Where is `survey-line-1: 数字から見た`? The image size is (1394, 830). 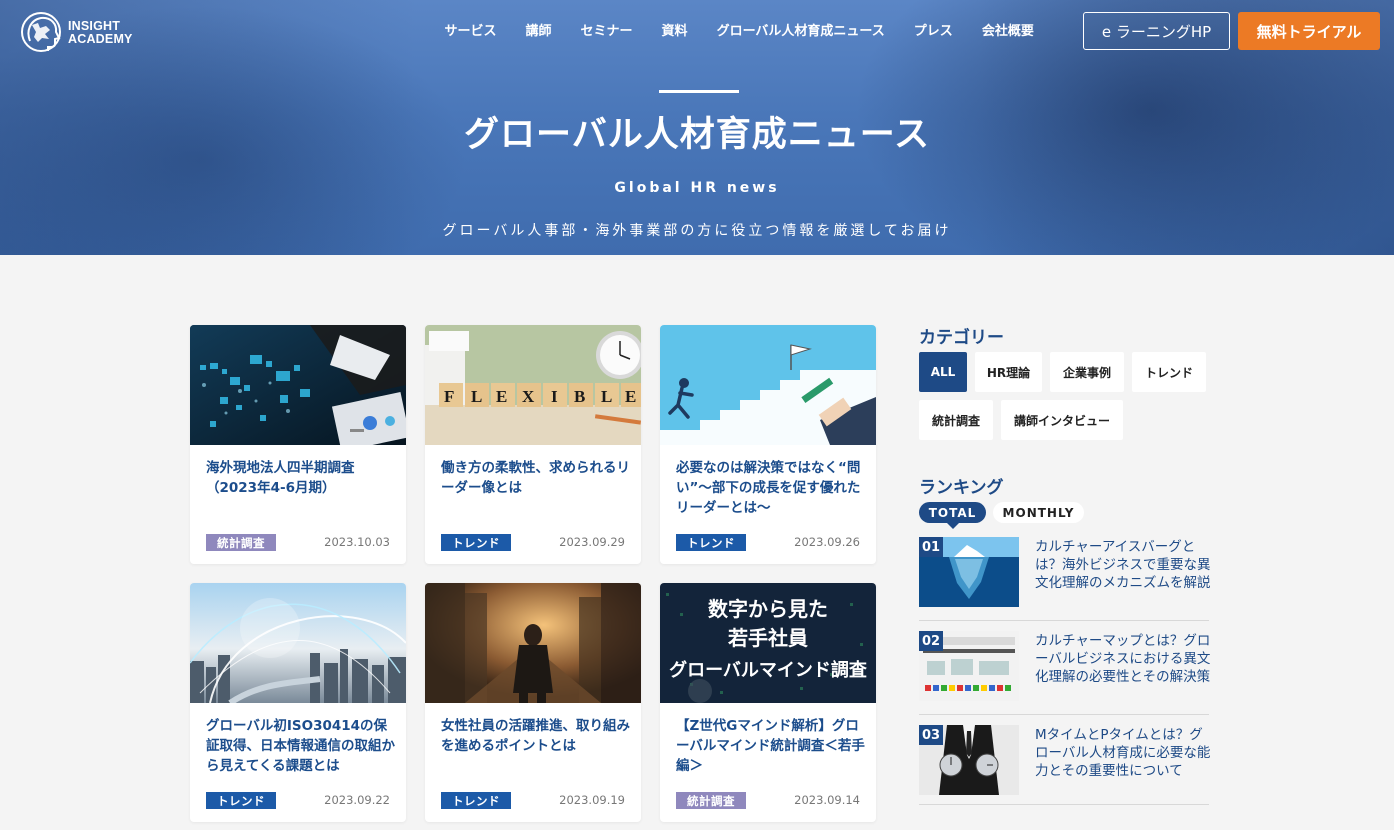
survey-line-1: 数字から見た is located at coordinates (768, 609).